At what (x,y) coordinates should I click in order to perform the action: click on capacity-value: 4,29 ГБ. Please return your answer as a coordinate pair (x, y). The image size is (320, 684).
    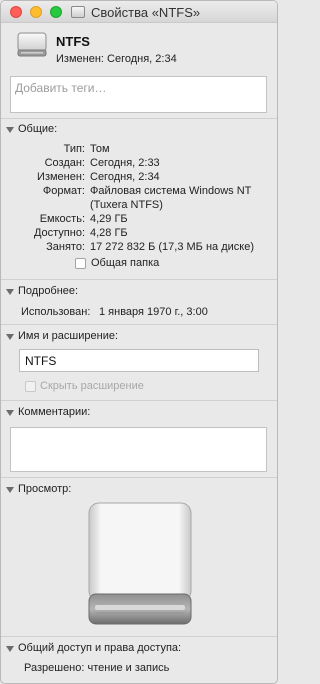
    Looking at the image, I should click on (109, 219).